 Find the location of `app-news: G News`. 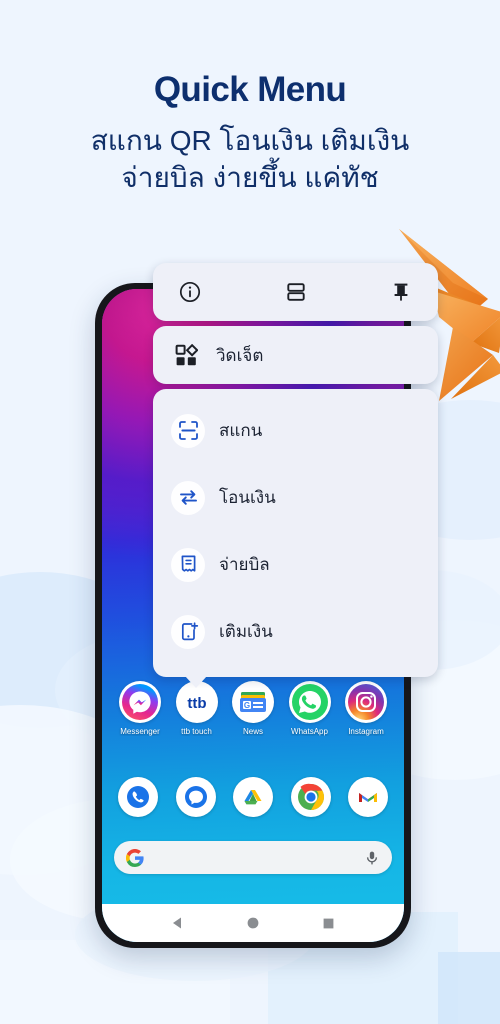

app-news: G News is located at coordinates (253, 708).